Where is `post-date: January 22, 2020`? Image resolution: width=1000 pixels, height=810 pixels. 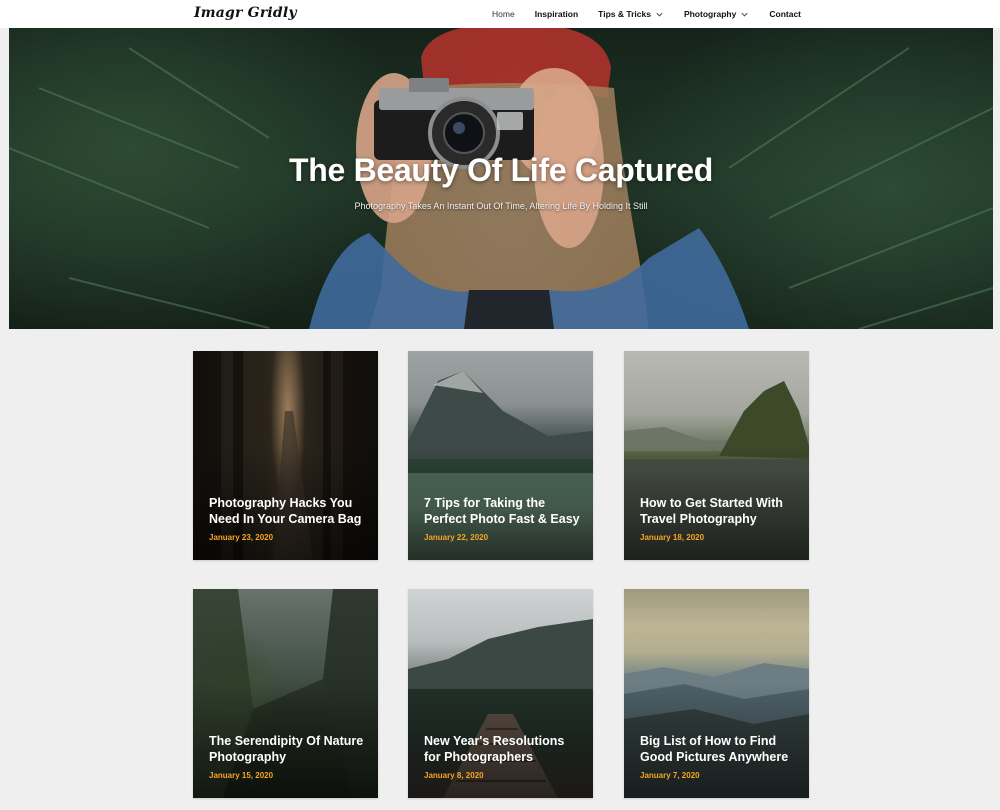 post-date: January 22, 2020 is located at coordinates (456, 537).